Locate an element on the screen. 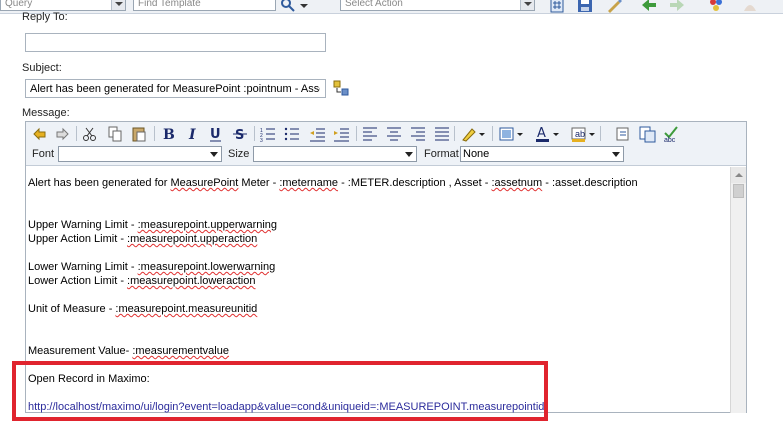 This screenshot has height=421, width=783. svg-text: ab is located at coordinates (580, 134).